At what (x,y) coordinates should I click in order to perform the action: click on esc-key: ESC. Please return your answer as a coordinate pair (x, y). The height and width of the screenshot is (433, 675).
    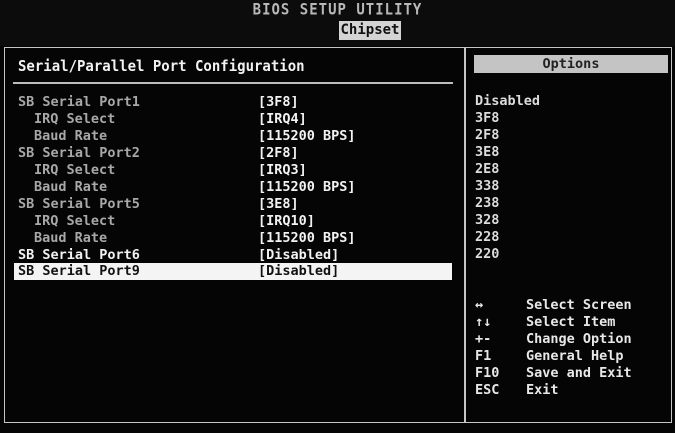
    Looking at the image, I should click on (487, 390).